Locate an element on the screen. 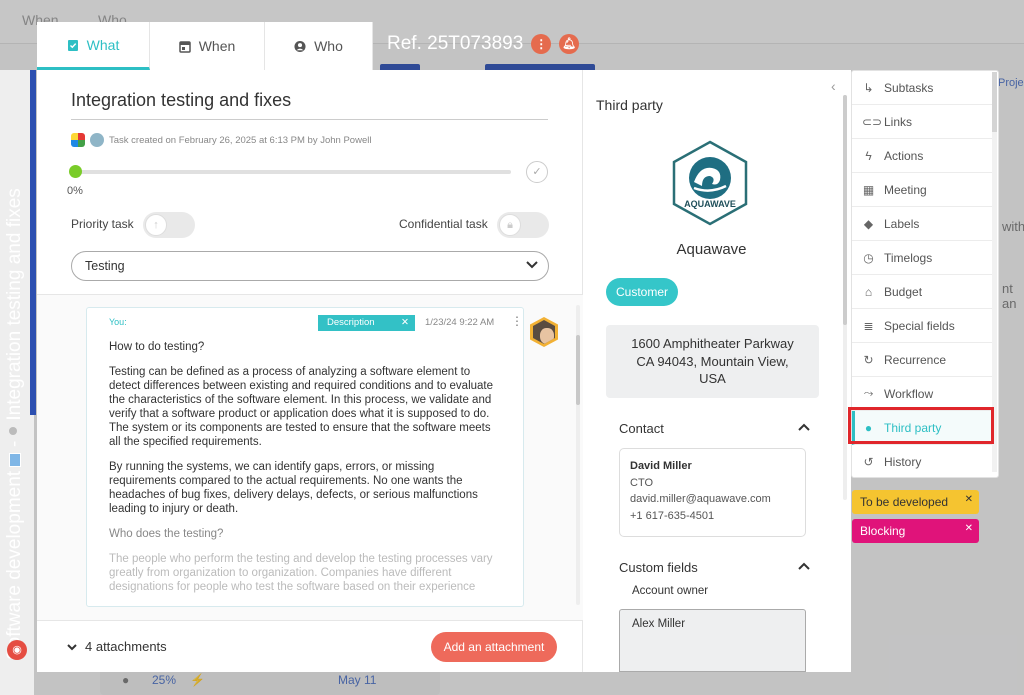 The image size is (1024, 695). status-select-value: Testing is located at coordinates (105, 266).